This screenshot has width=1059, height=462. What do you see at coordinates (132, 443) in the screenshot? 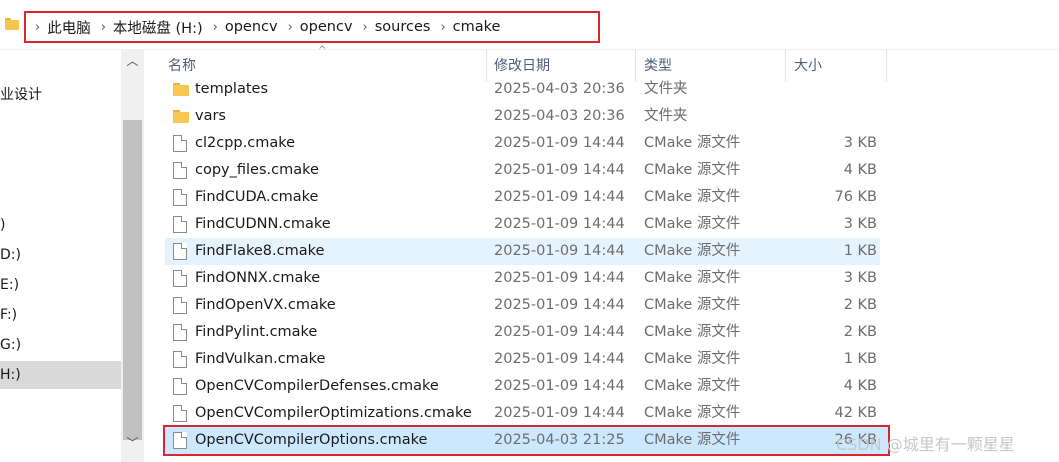
I see `chevron-down-icon: ﹀` at bounding box center [132, 443].